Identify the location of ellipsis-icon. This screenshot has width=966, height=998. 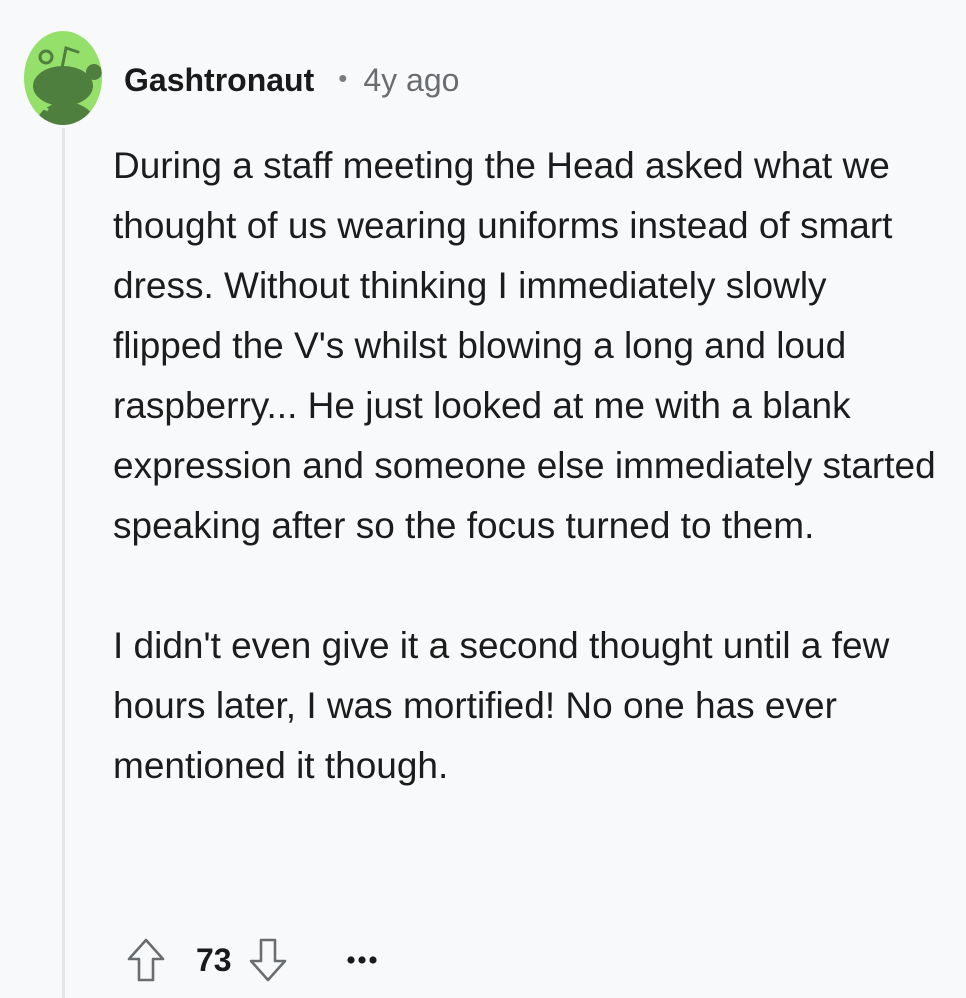
(361, 960).